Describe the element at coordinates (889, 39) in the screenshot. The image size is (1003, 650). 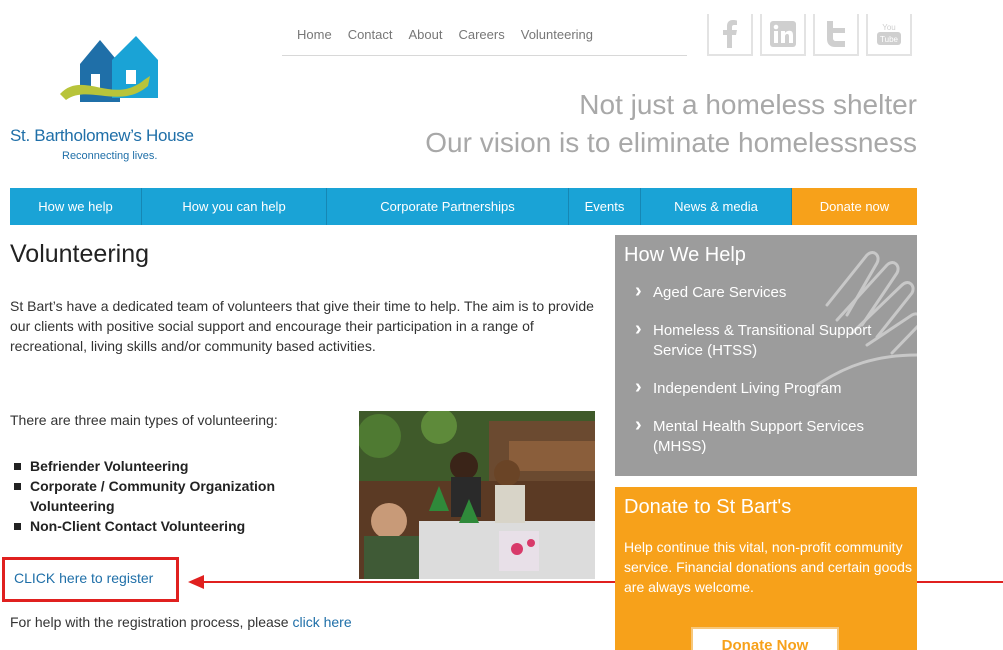
I see `youtube-bottom-text: Tube` at that location.